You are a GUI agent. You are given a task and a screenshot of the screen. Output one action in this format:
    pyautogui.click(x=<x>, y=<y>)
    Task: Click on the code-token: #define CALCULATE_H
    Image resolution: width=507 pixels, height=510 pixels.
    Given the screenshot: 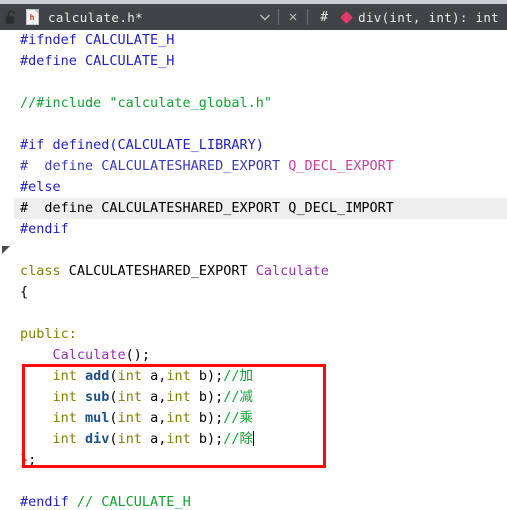 What is the action you would take?
    pyautogui.click(x=97, y=61)
    